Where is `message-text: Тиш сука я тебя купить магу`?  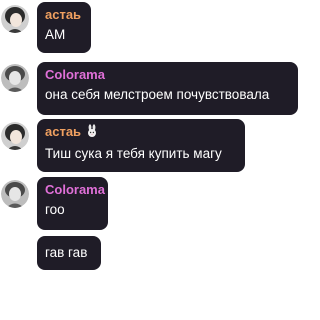
message-text: Тиш сука я тебя купить магу is located at coordinates (133, 153).